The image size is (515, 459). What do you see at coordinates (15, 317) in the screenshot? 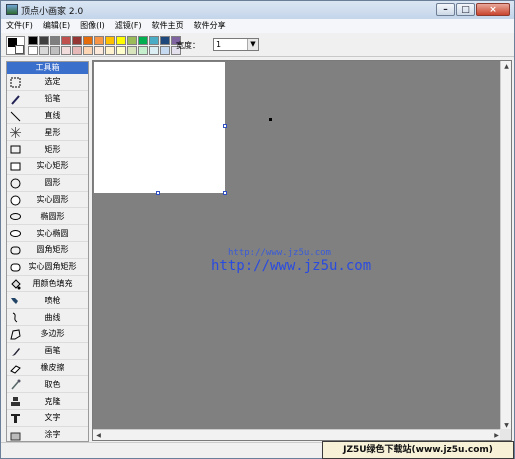
I see `curve-icon` at bounding box center [15, 317].